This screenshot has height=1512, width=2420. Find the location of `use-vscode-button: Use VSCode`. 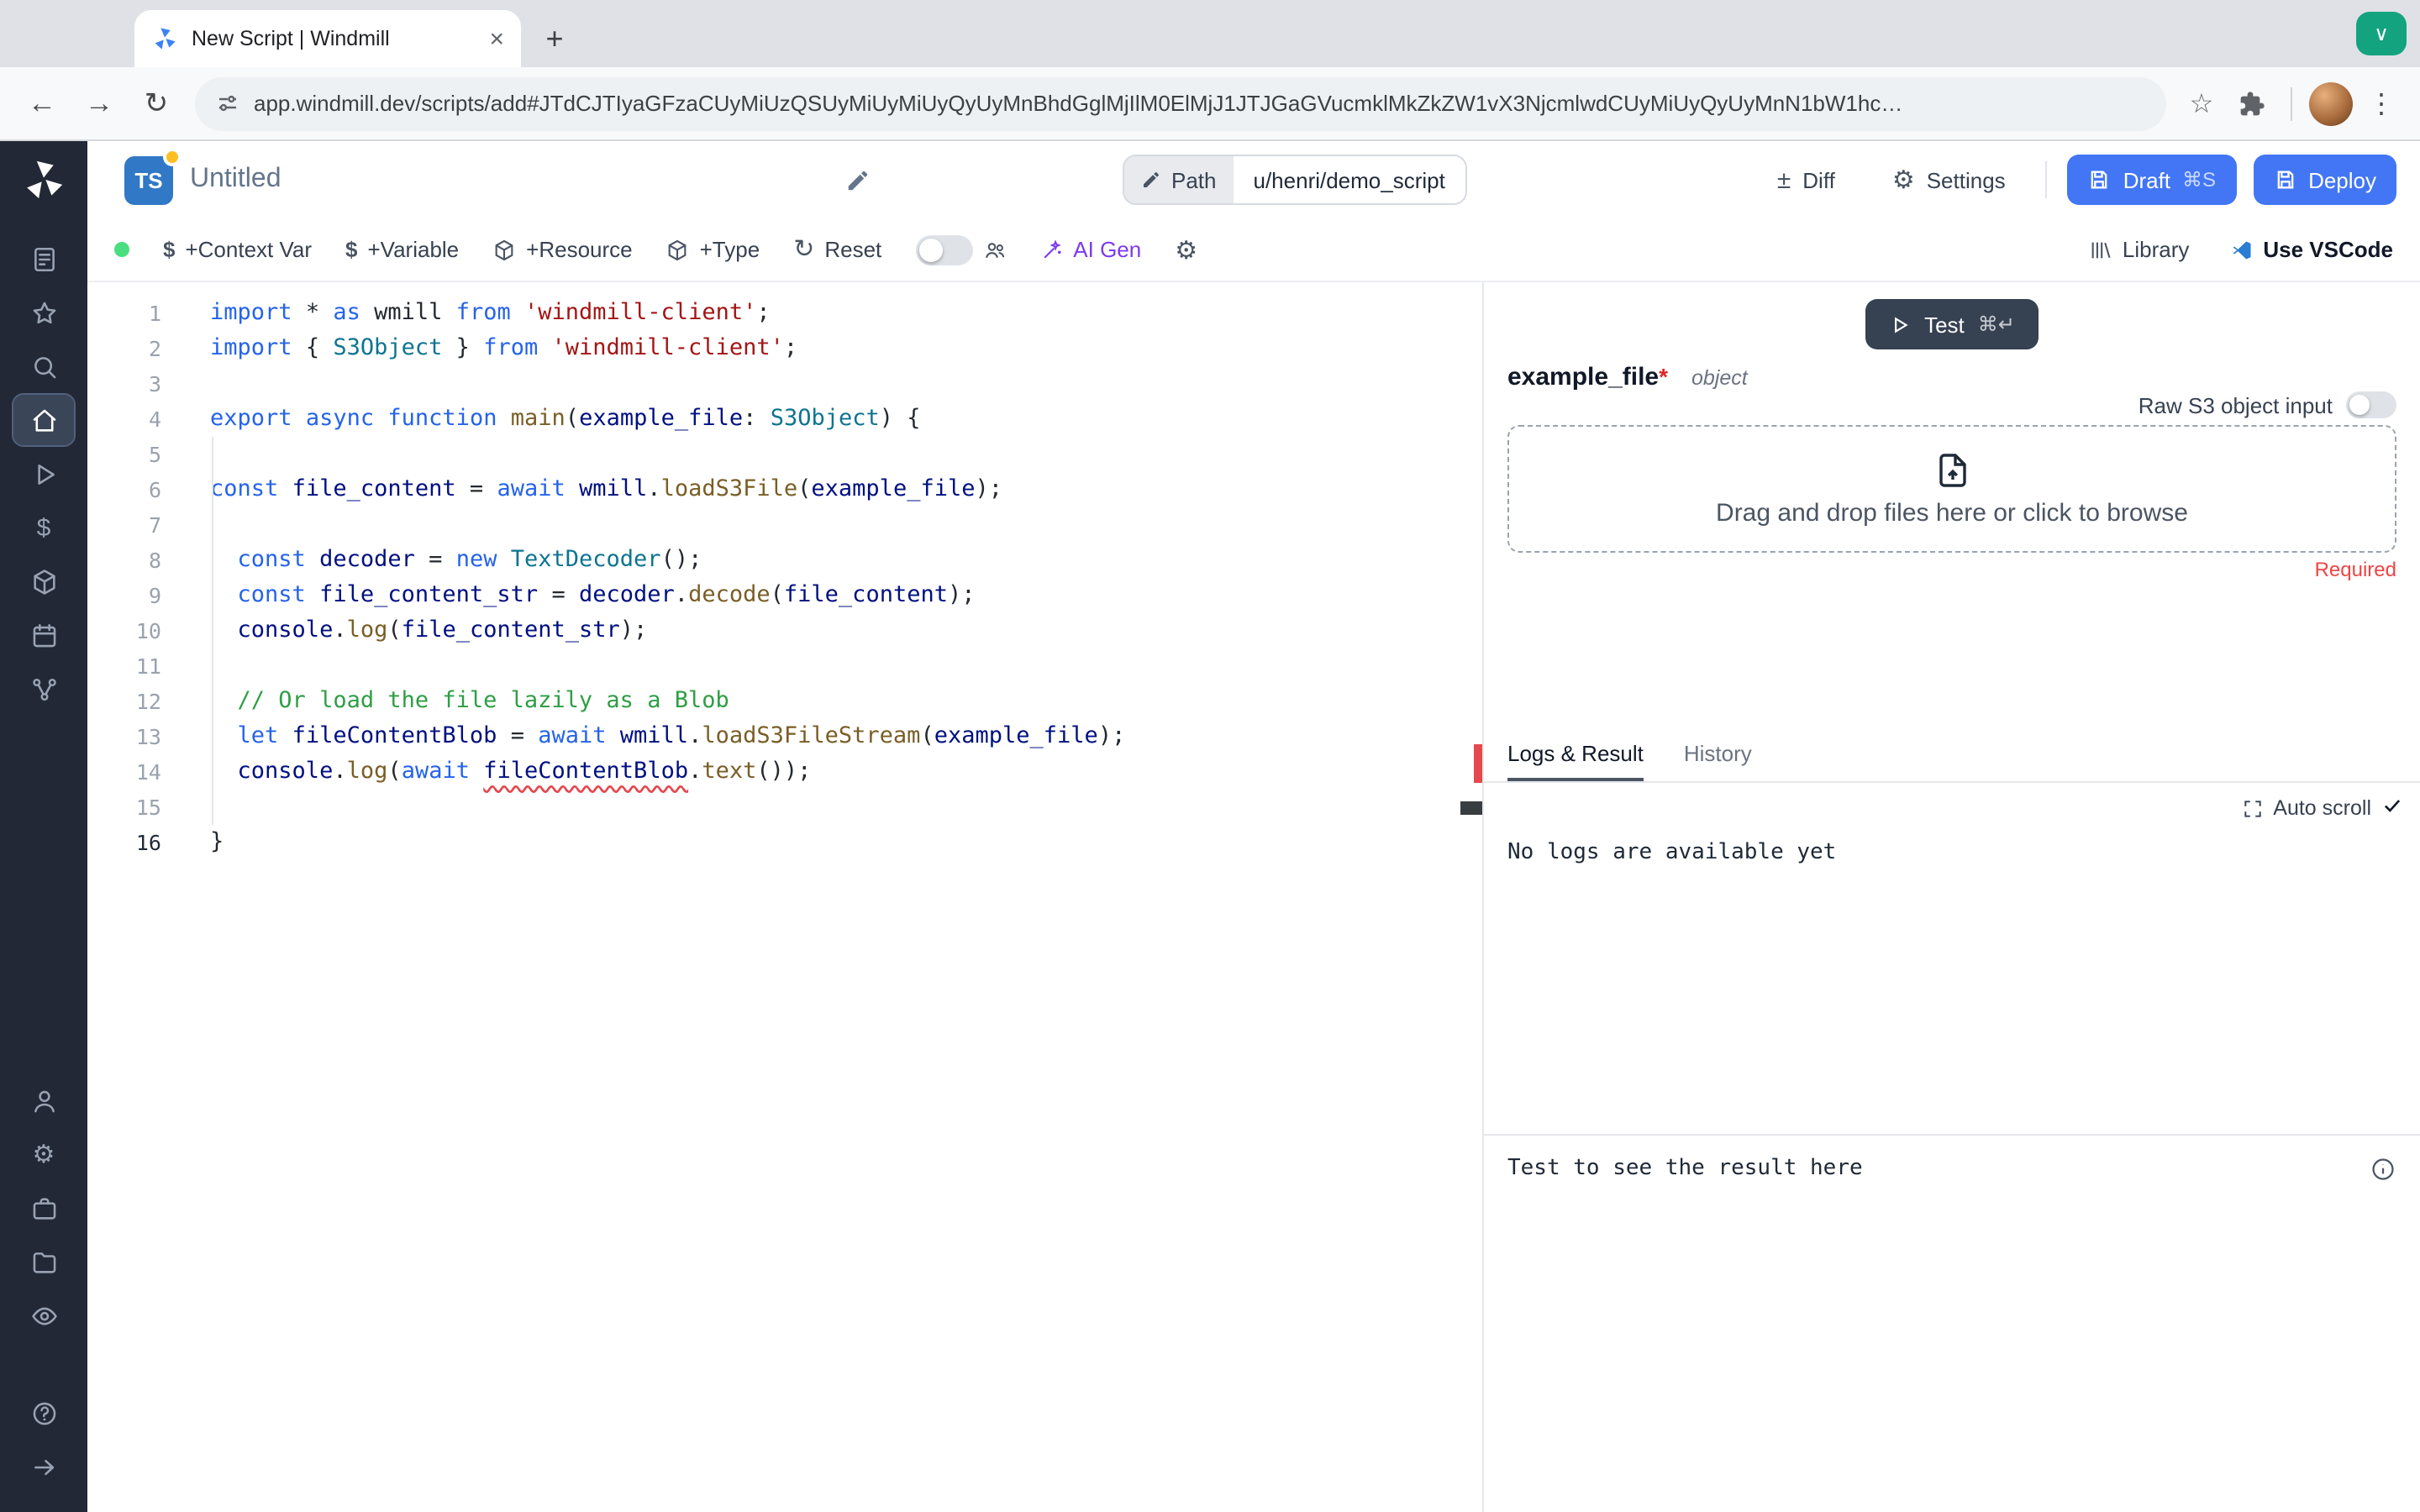

use-vscode-button: Use VSCode is located at coordinates (2311, 249).